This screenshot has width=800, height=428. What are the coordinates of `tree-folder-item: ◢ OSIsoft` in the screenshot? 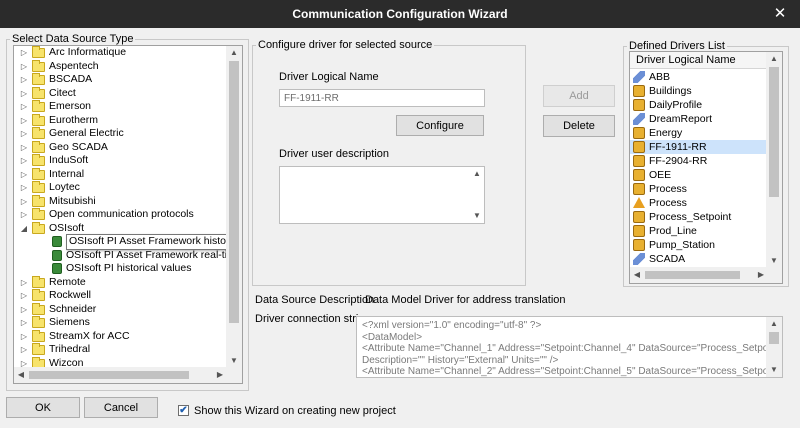 It's located at (120, 228).